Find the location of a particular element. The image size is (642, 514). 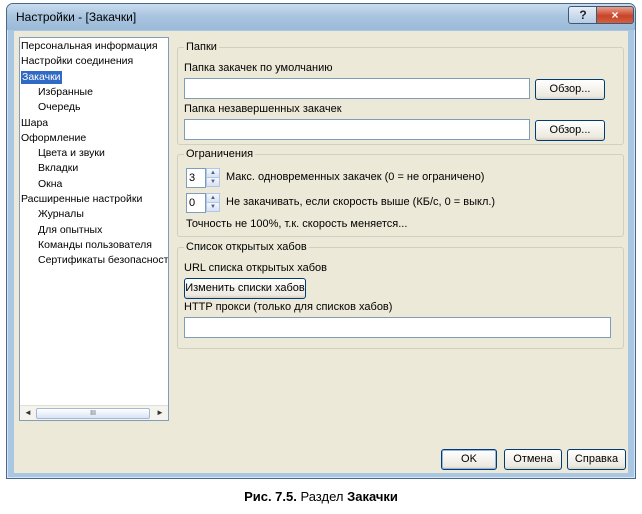

help-title-button: ? is located at coordinates (583, 15).